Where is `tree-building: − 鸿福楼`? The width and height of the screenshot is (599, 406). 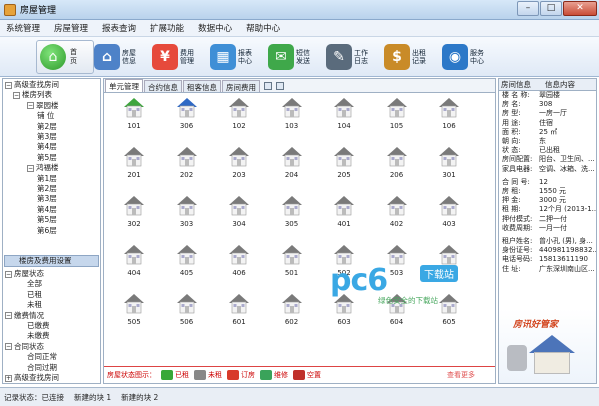 tree-building: − 鸿福楼 is located at coordinates (52, 168).